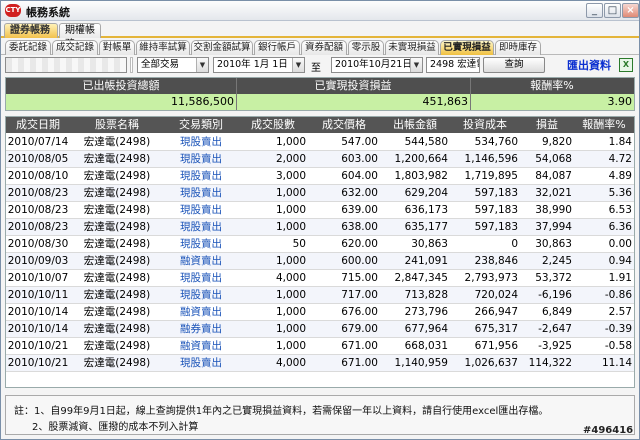 This screenshot has height=440, width=640. Describe the element at coordinates (222, 47) in the screenshot. I see `tab-settlement-calc: 交割金額試算` at that location.